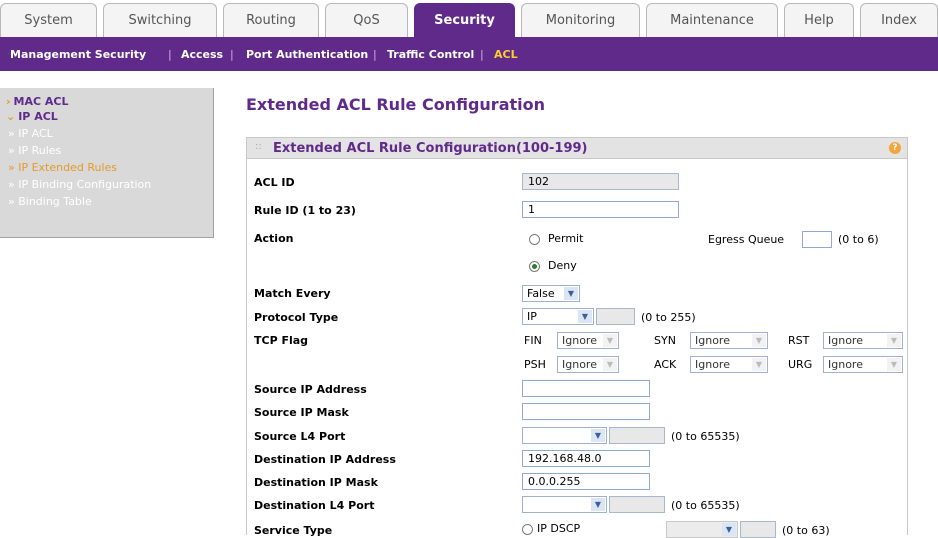 Image resolution: width=938 pixels, height=538 pixels. What do you see at coordinates (819, 20) in the screenshot?
I see `tab-help: Help` at bounding box center [819, 20].